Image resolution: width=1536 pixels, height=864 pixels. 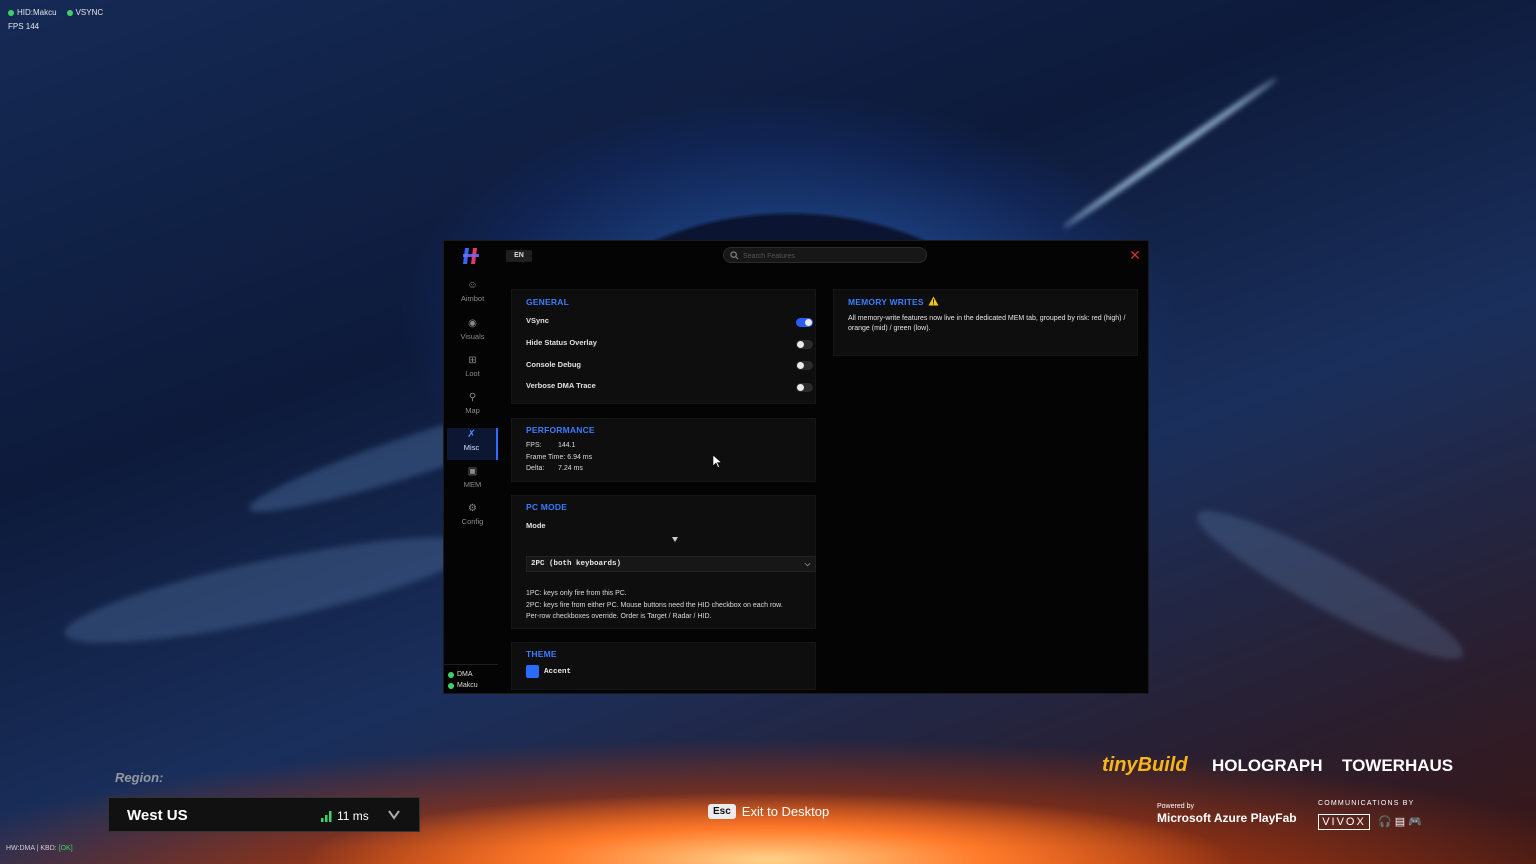 I want to click on fps-value: 144.1, so click(x=567, y=445).